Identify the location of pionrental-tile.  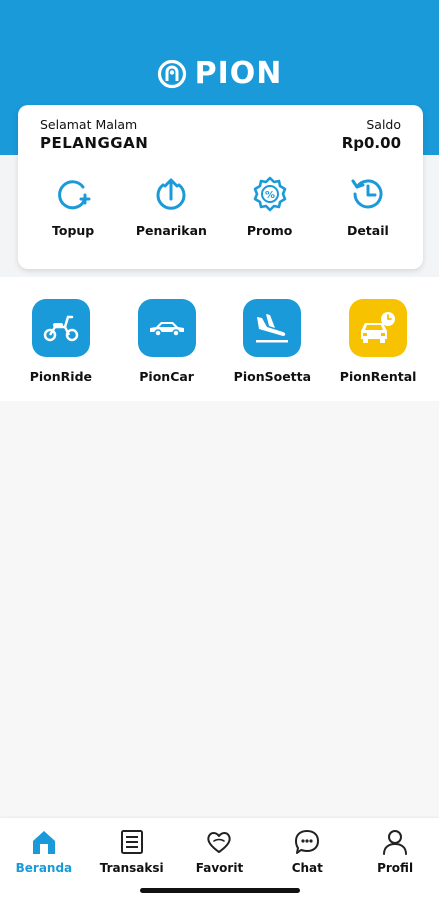
(378, 328).